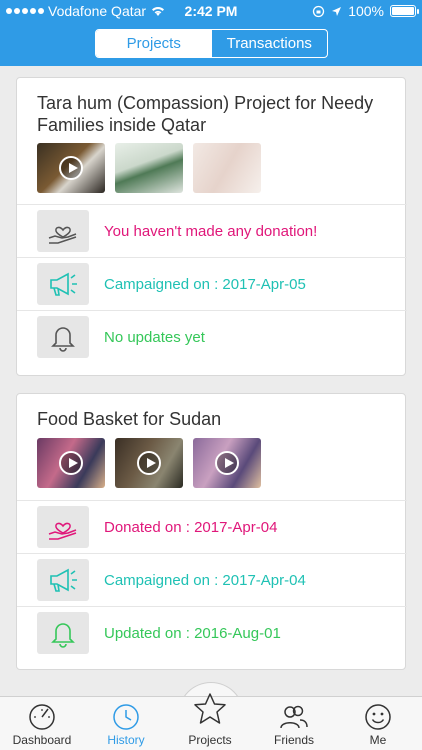  I want to click on battery-percent: 100%, so click(366, 11).